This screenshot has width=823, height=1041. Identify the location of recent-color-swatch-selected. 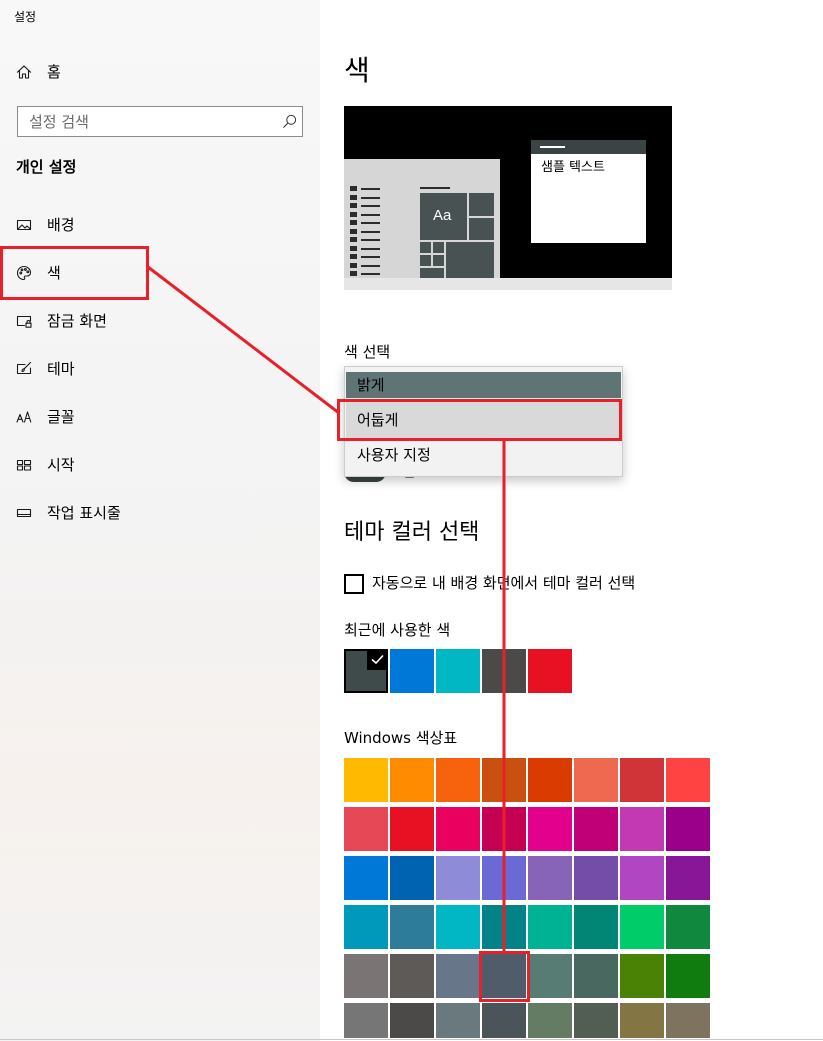
(366, 671).